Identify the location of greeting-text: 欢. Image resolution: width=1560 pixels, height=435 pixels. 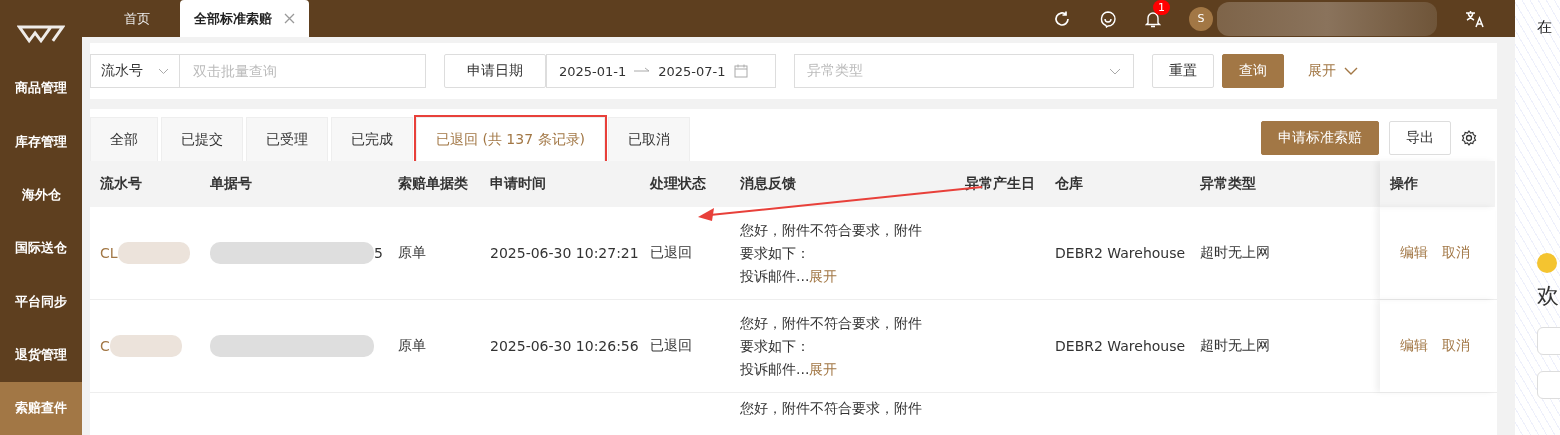
(1548, 296).